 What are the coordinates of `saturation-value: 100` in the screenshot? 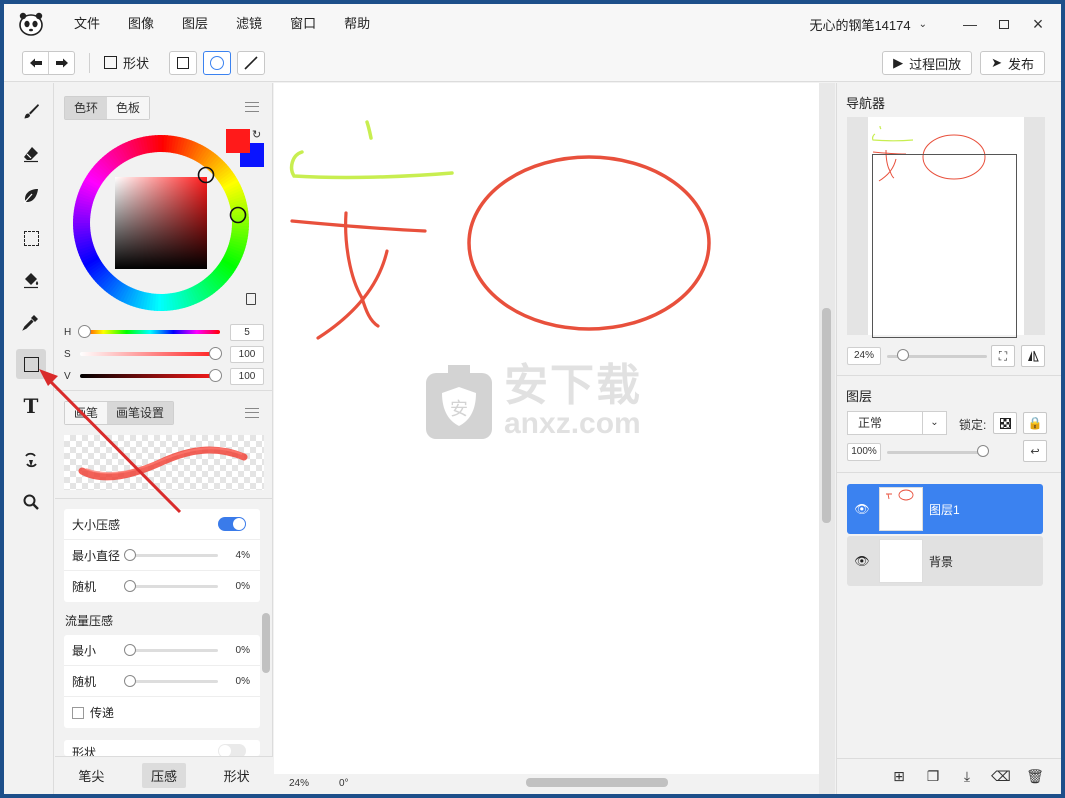 It's located at (247, 354).